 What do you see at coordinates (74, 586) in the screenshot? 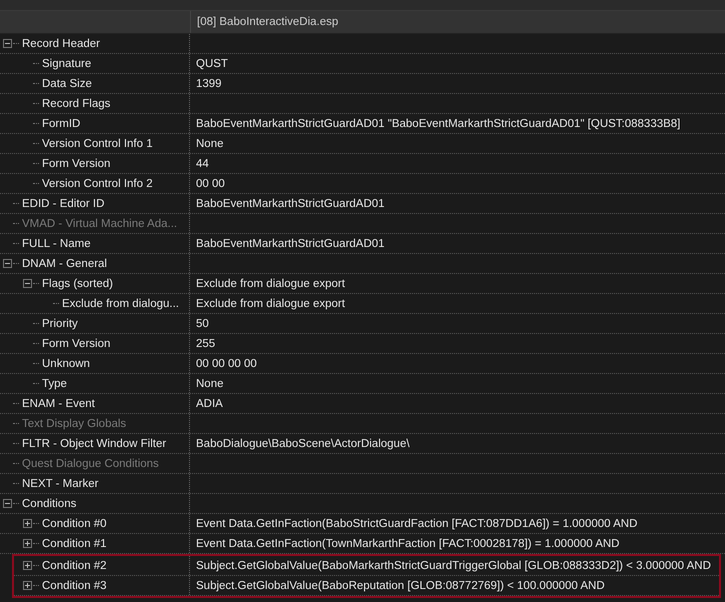
I see `field-name: Condition #3` at bounding box center [74, 586].